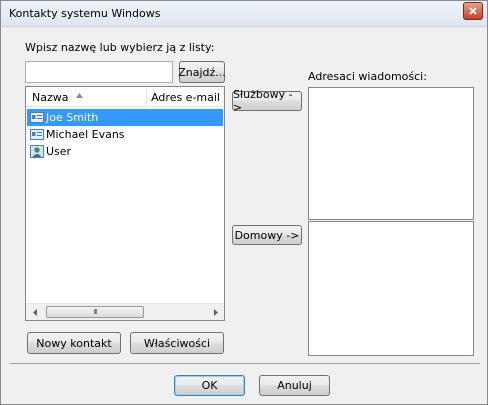 Image resolution: width=488 pixels, height=405 pixels. Describe the element at coordinates (59, 151) in the screenshot. I see `contact-name: User` at that location.